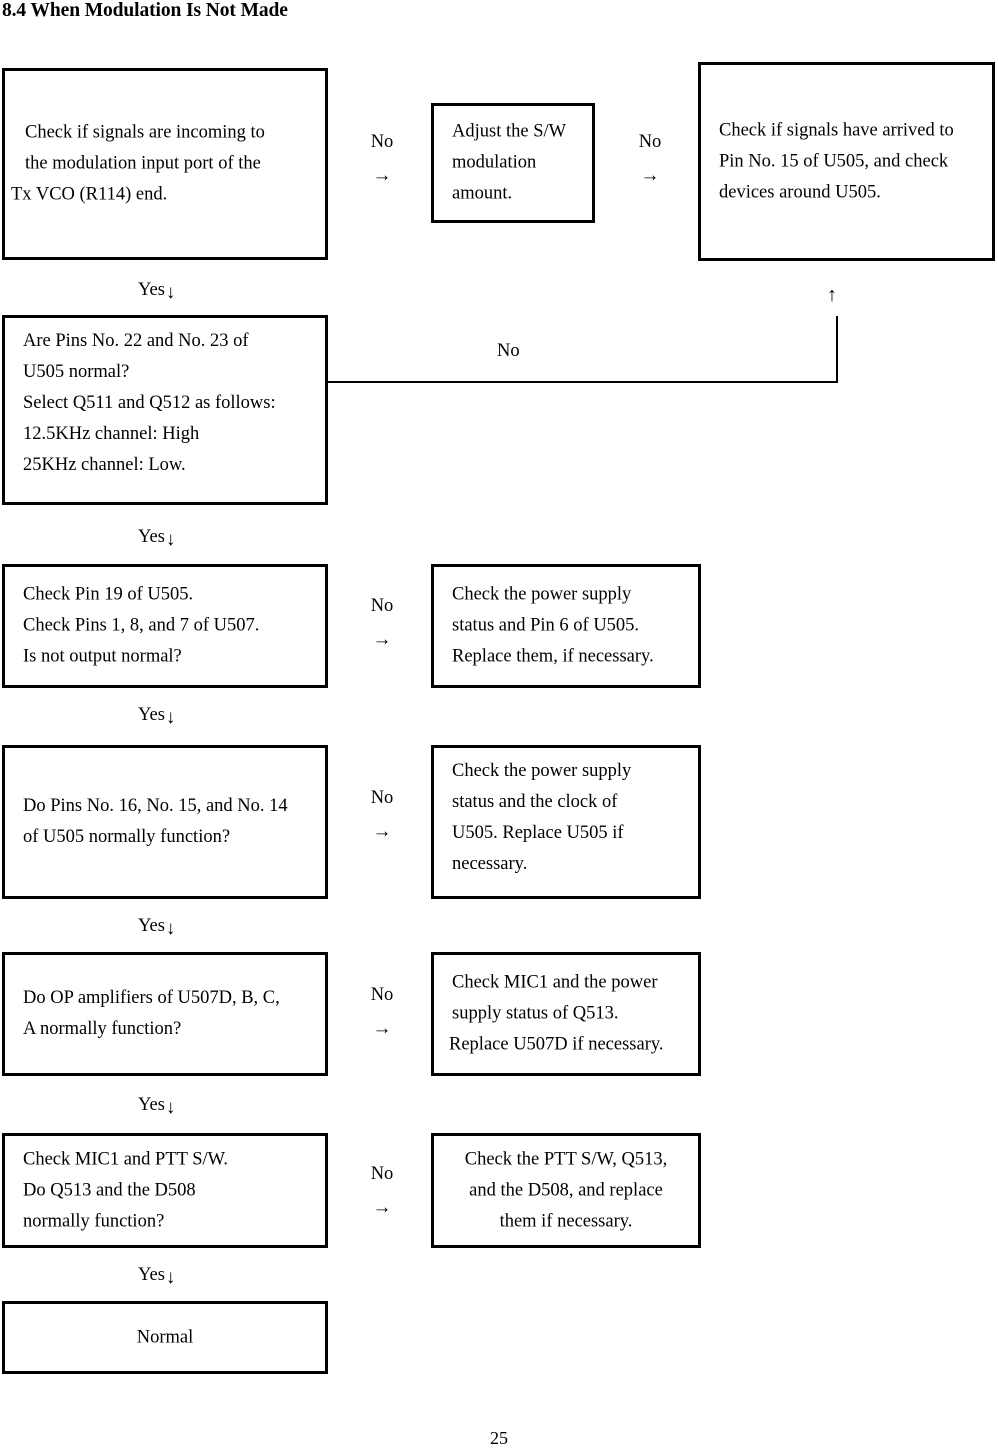 The width and height of the screenshot is (998, 1456). I want to click on box-line: devices around U505., so click(800, 192).